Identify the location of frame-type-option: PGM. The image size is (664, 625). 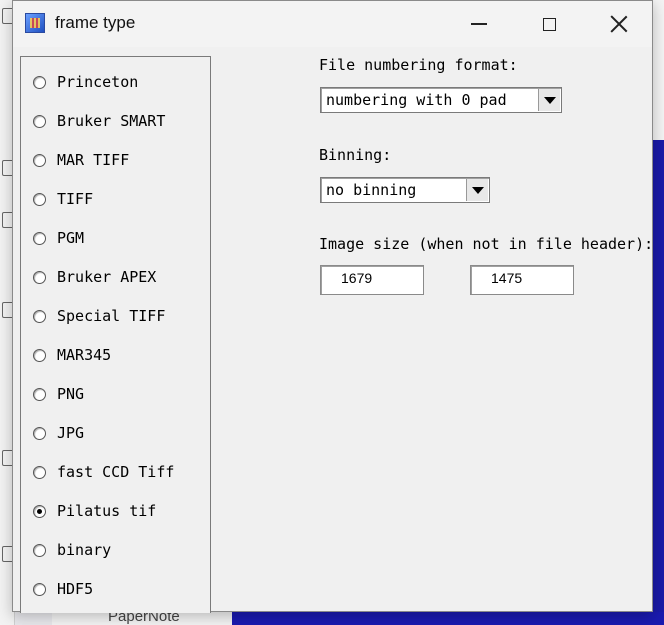
(58, 238).